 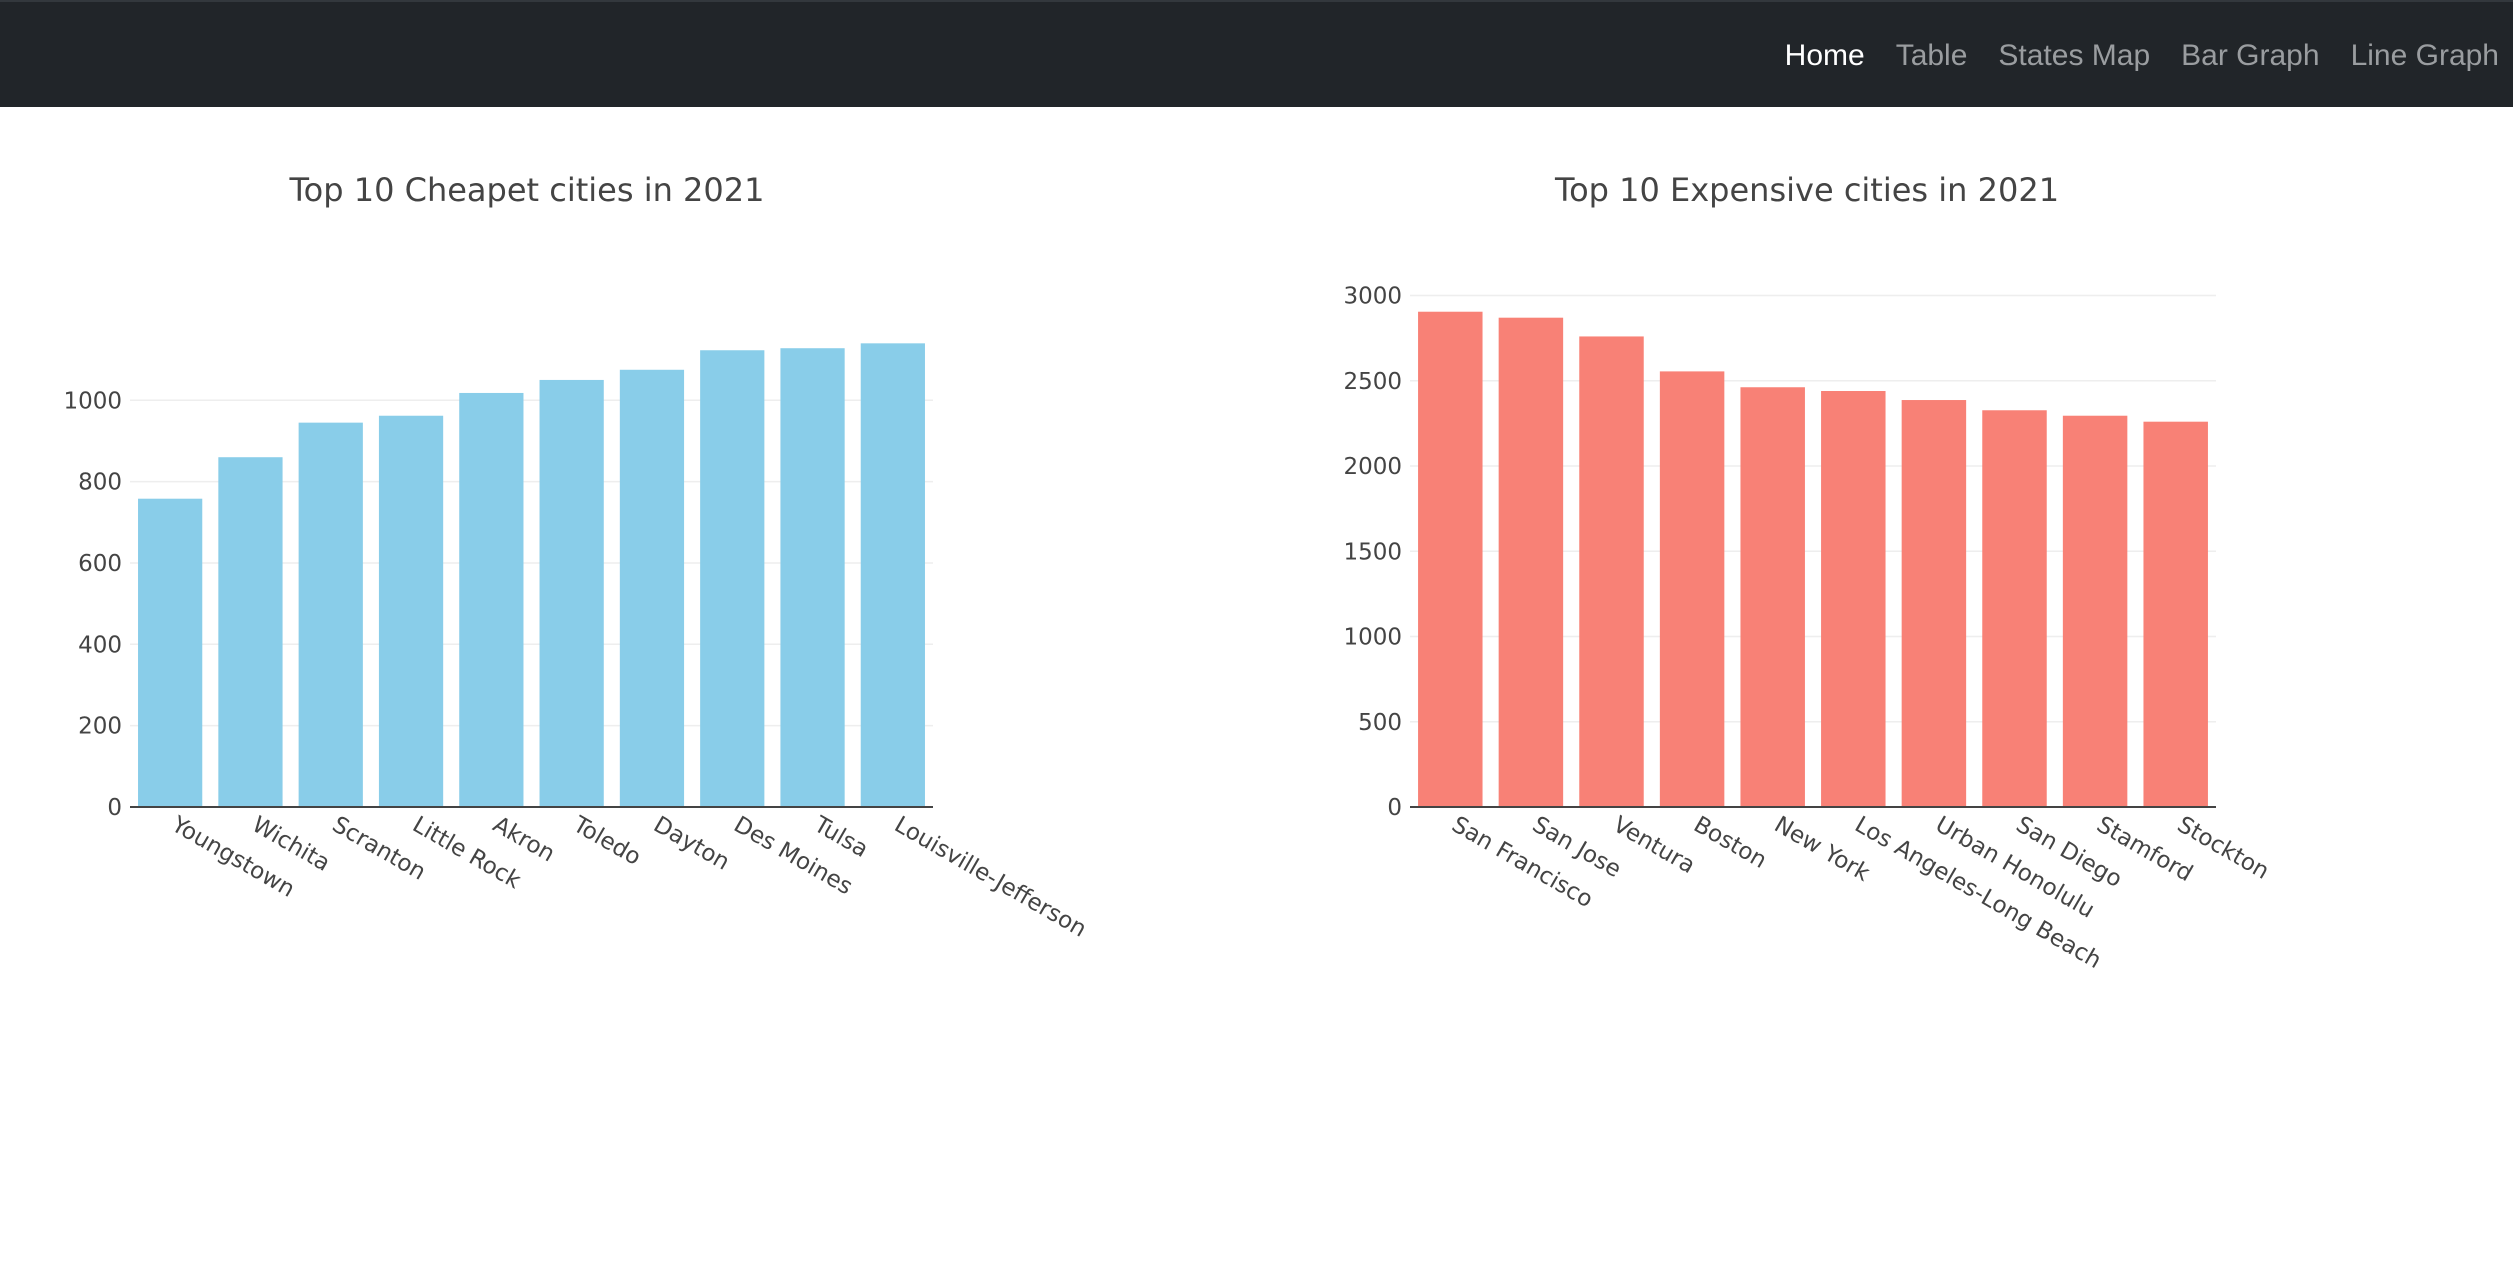 What do you see at coordinates (1522, 863) in the screenshot?
I see `x-tick-label: San Francisco` at bounding box center [1522, 863].